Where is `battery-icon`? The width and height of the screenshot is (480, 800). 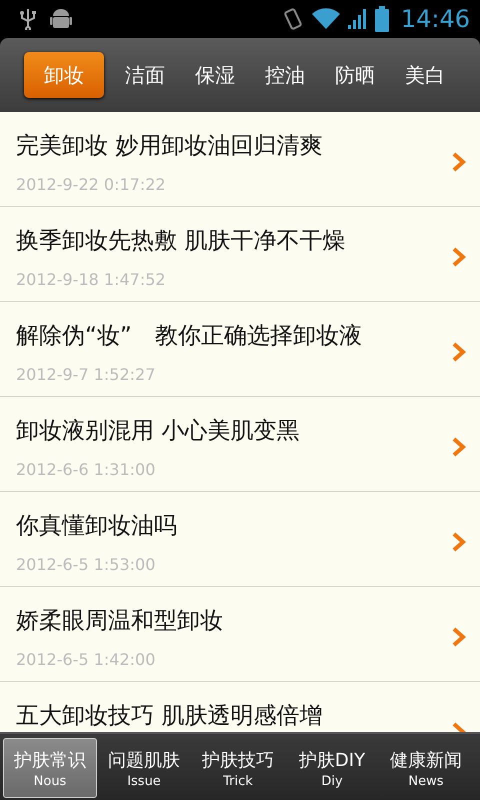 battery-icon is located at coordinates (381, 19).